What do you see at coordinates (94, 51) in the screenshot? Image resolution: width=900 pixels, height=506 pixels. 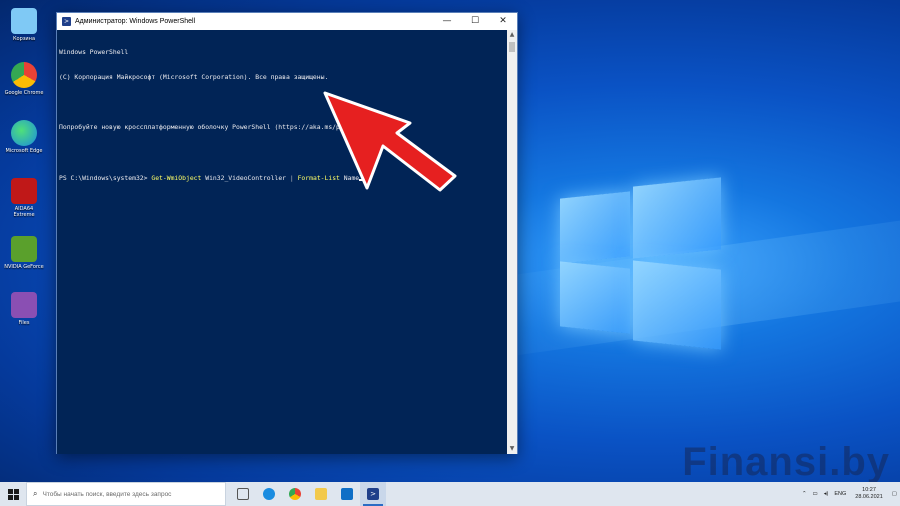 I see `console-line: Windows PowerShell` at bounding box center [94, 51].